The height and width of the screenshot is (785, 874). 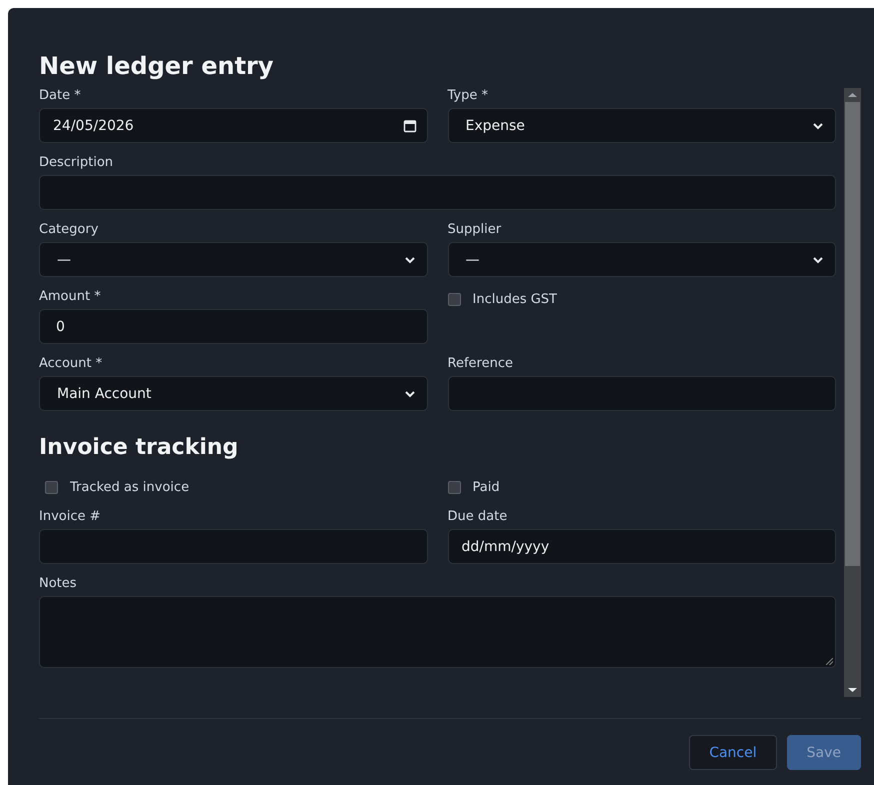 What do you see at coordinates (642, 546) in the screenshot?
I see `date-field: dd/mm/yyyy` at bounding box center [642, 546].